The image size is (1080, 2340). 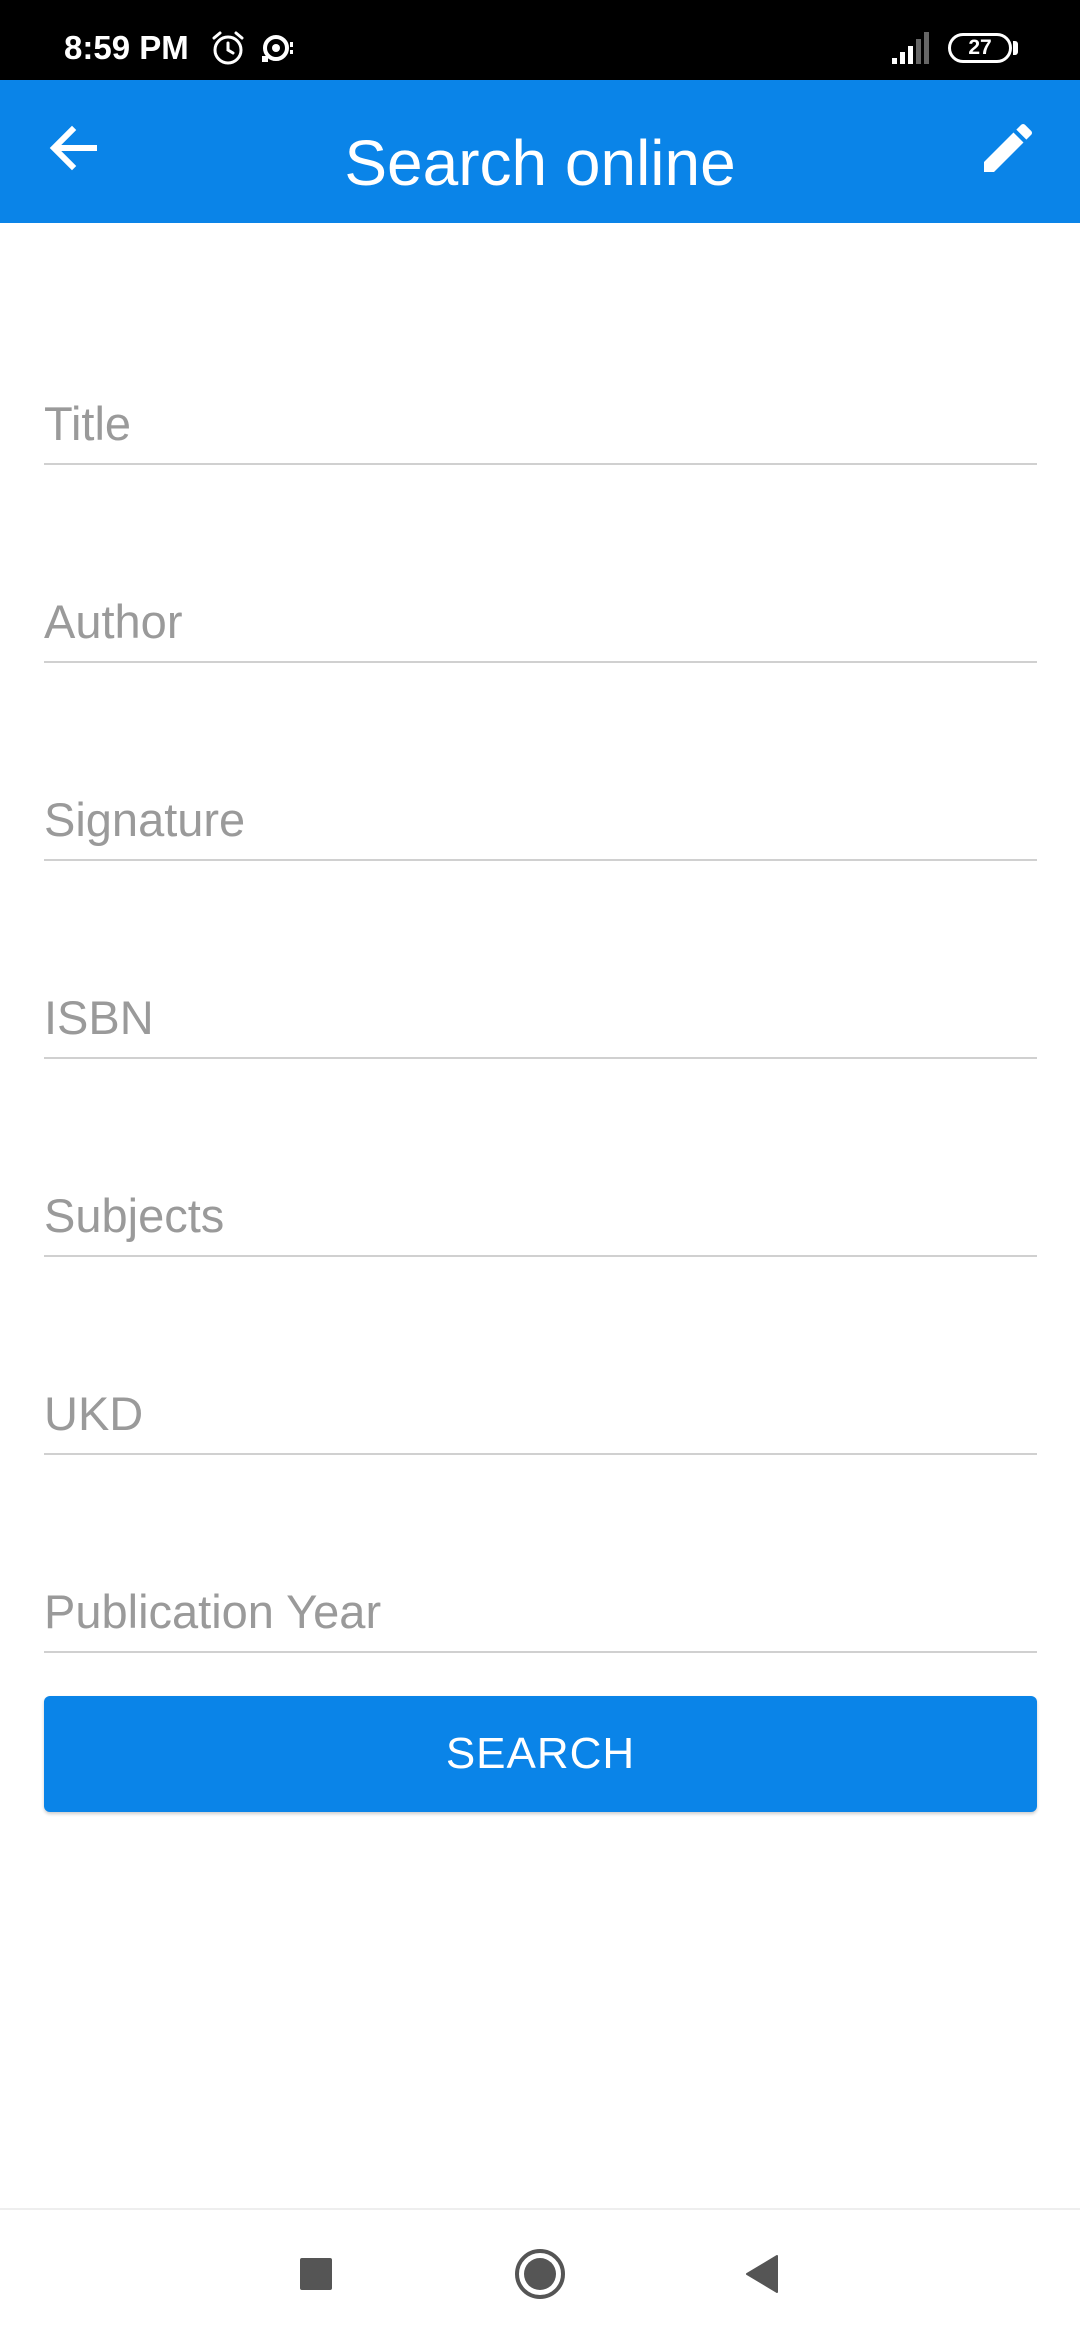 What do you see at coordinates (540, 464) in the screenshot?
I see `title-underline` at bounding box center [540, 464].